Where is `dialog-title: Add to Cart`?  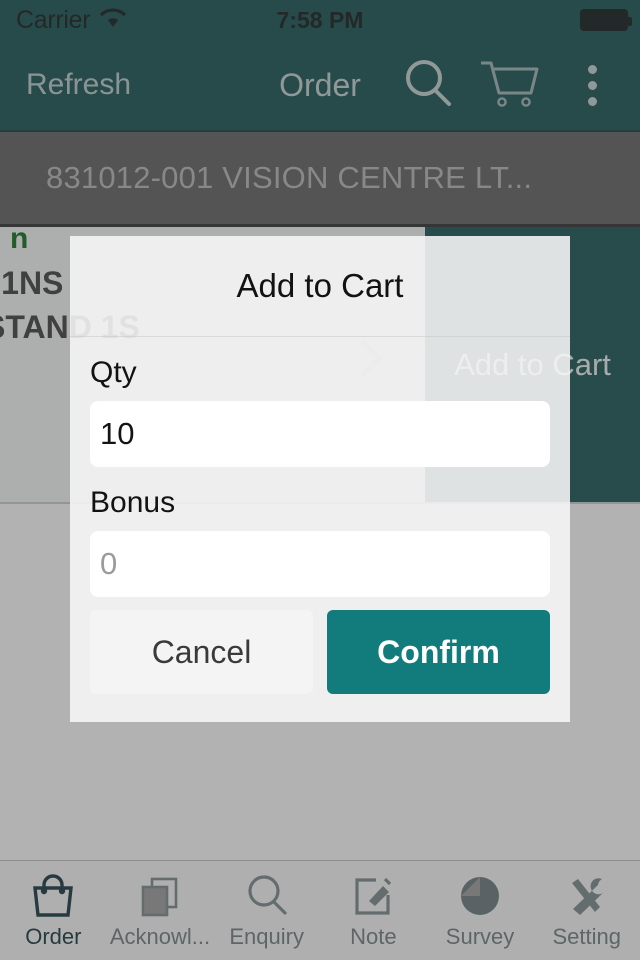 dialog-title: Add to Cart is located at coordinates (320, 285).